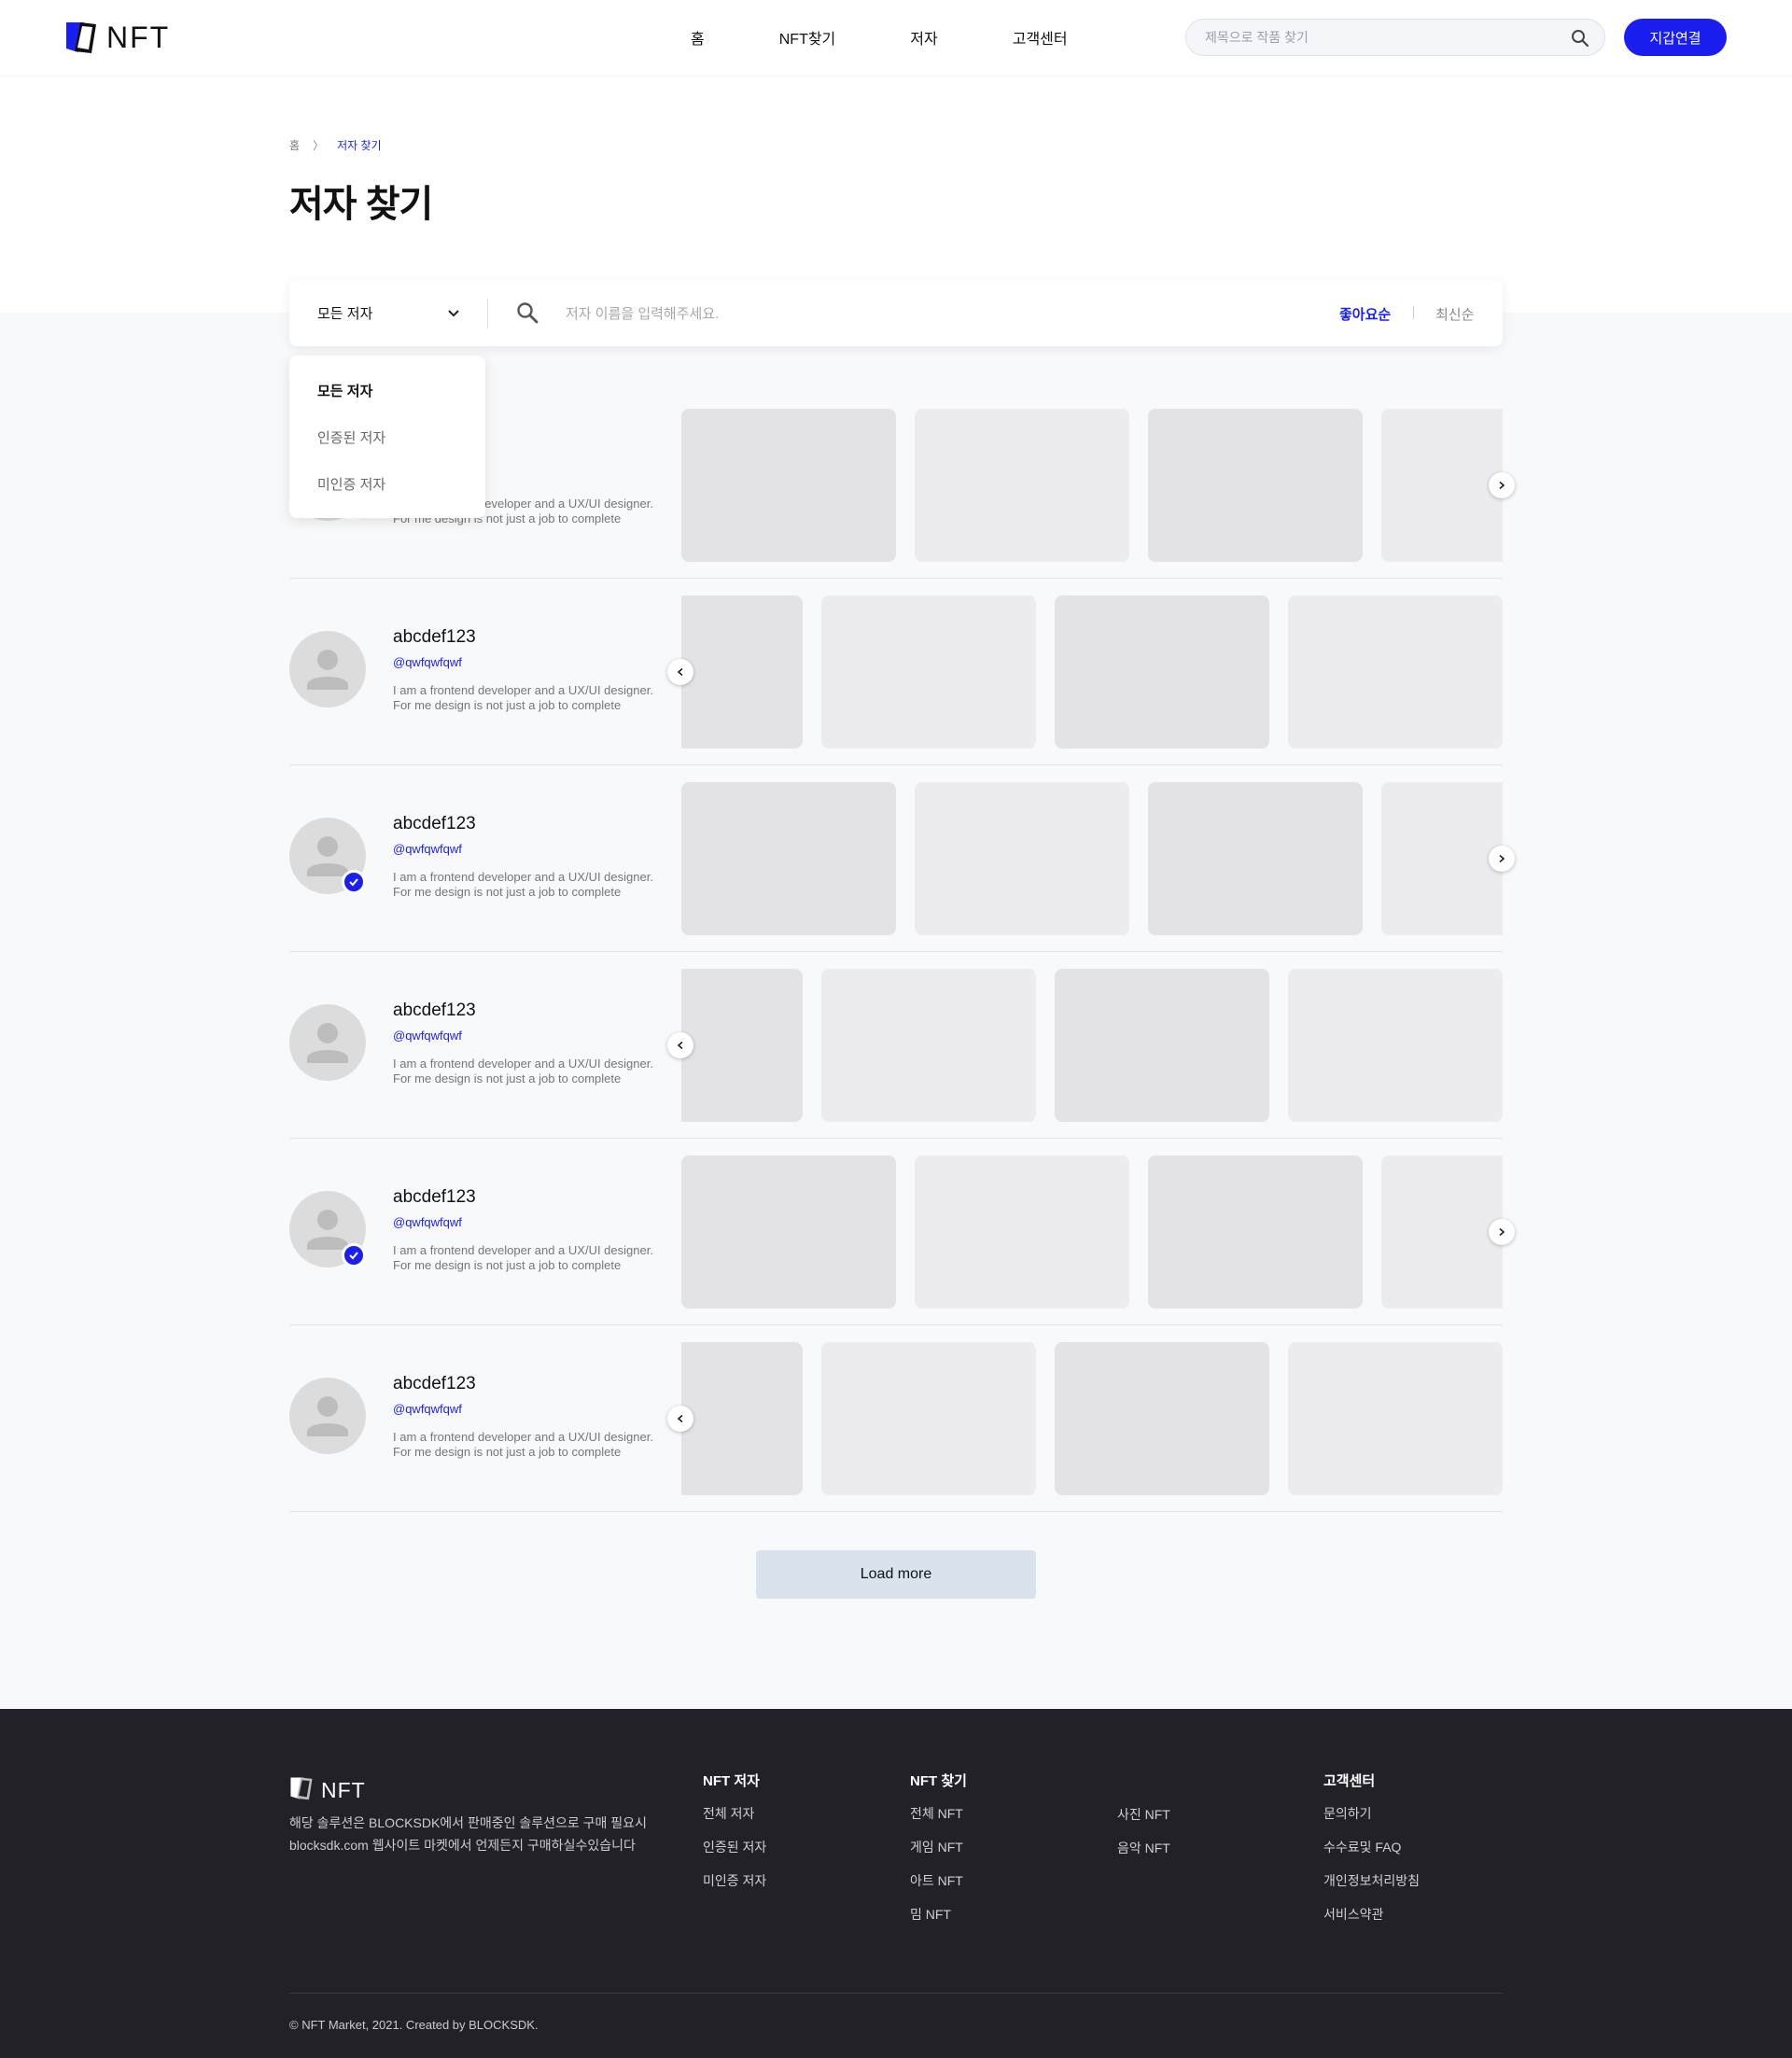 This screenshot has height=2058, width=1792. What do you see at coordinates (117, 37) in the screenshot?
I see `logo: NFT` at bounding box center [117, 37].